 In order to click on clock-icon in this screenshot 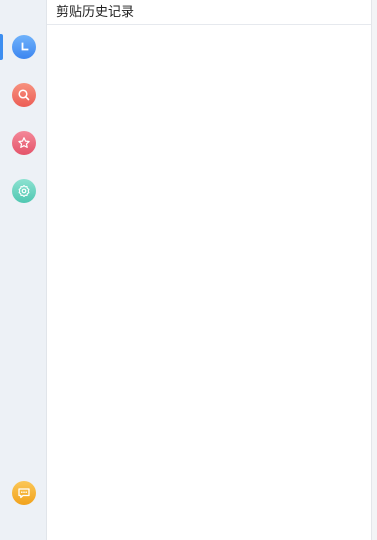, I will do `click(24, 47)`.